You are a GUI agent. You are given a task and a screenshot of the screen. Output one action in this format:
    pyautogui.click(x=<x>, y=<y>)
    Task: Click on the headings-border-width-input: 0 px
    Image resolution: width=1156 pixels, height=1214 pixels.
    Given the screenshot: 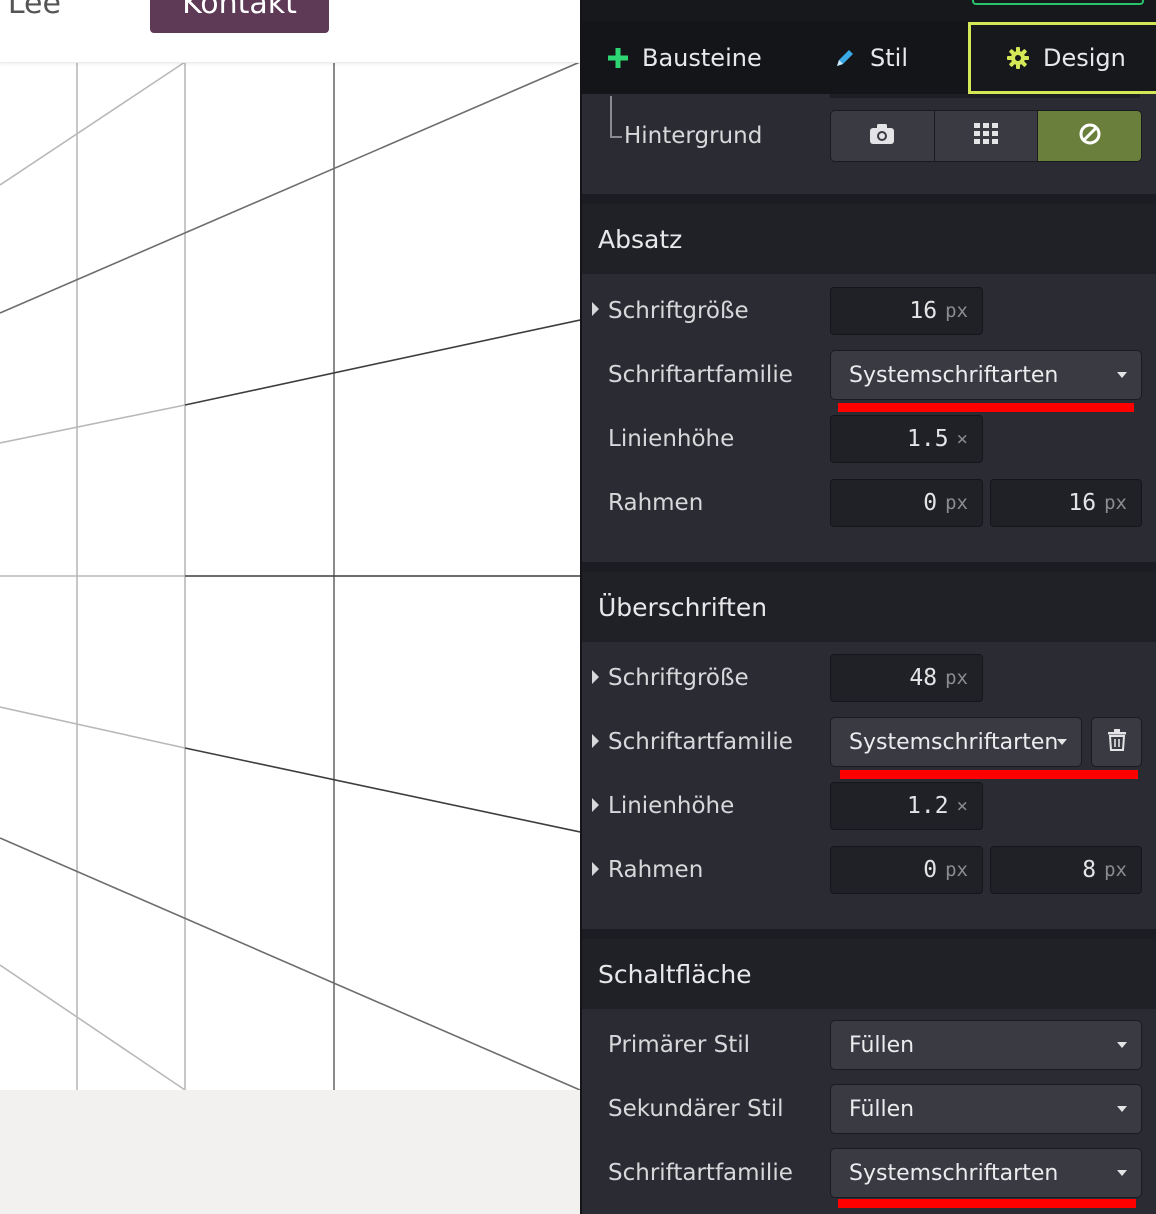 What is the action you would take?
    pyautogui.click(x=906, y=870)
    